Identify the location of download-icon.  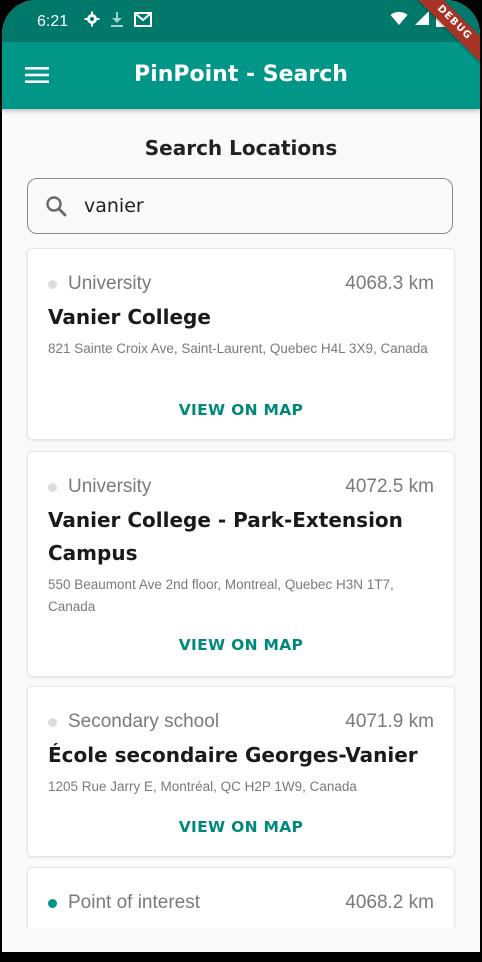
(117, 21).